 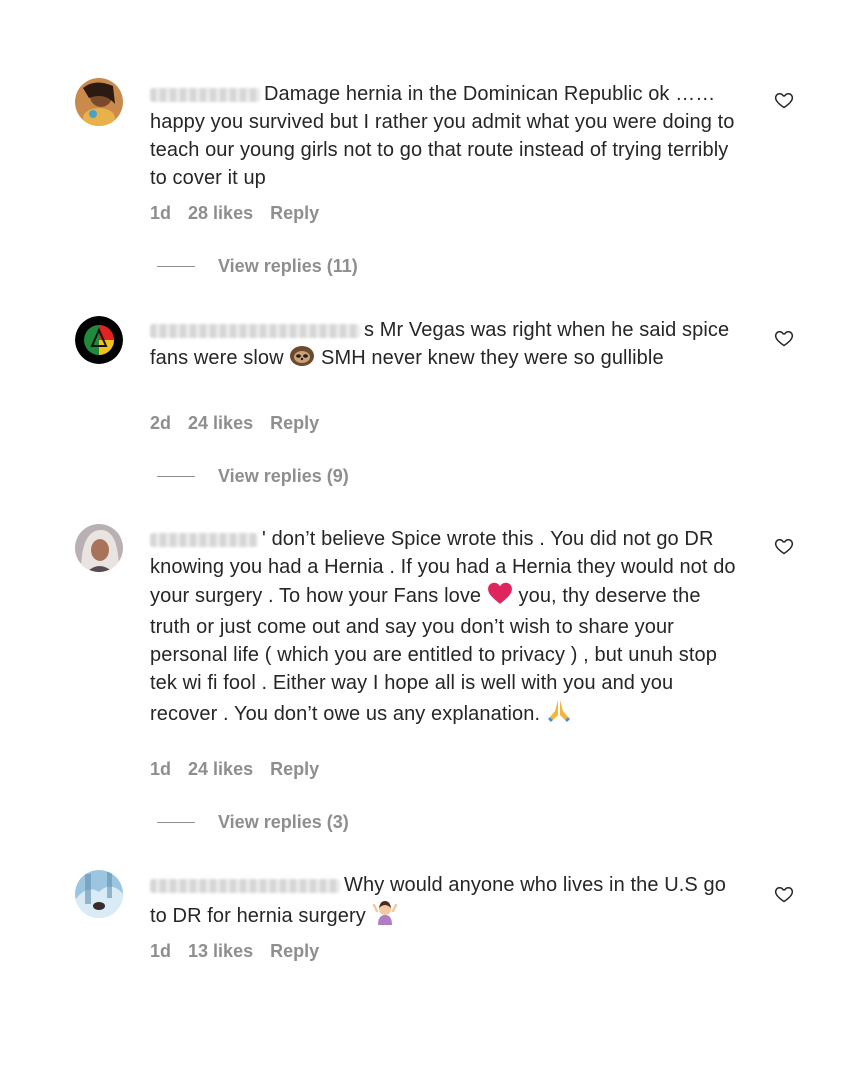 I want to click on woman-shrugging-emoji, so click(x=385, y=916).